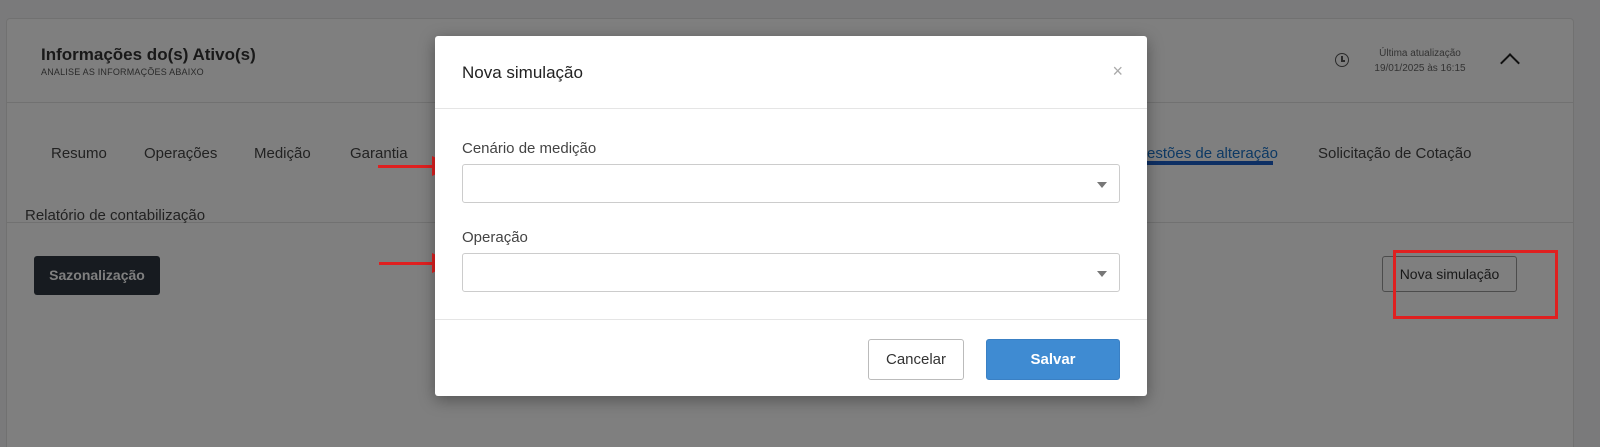 This screenshot has height=447, width=1600. What do you see at coordinates (791, 272) in the screenshot?
I see `operacao-select` at bounding box center [791, 272].